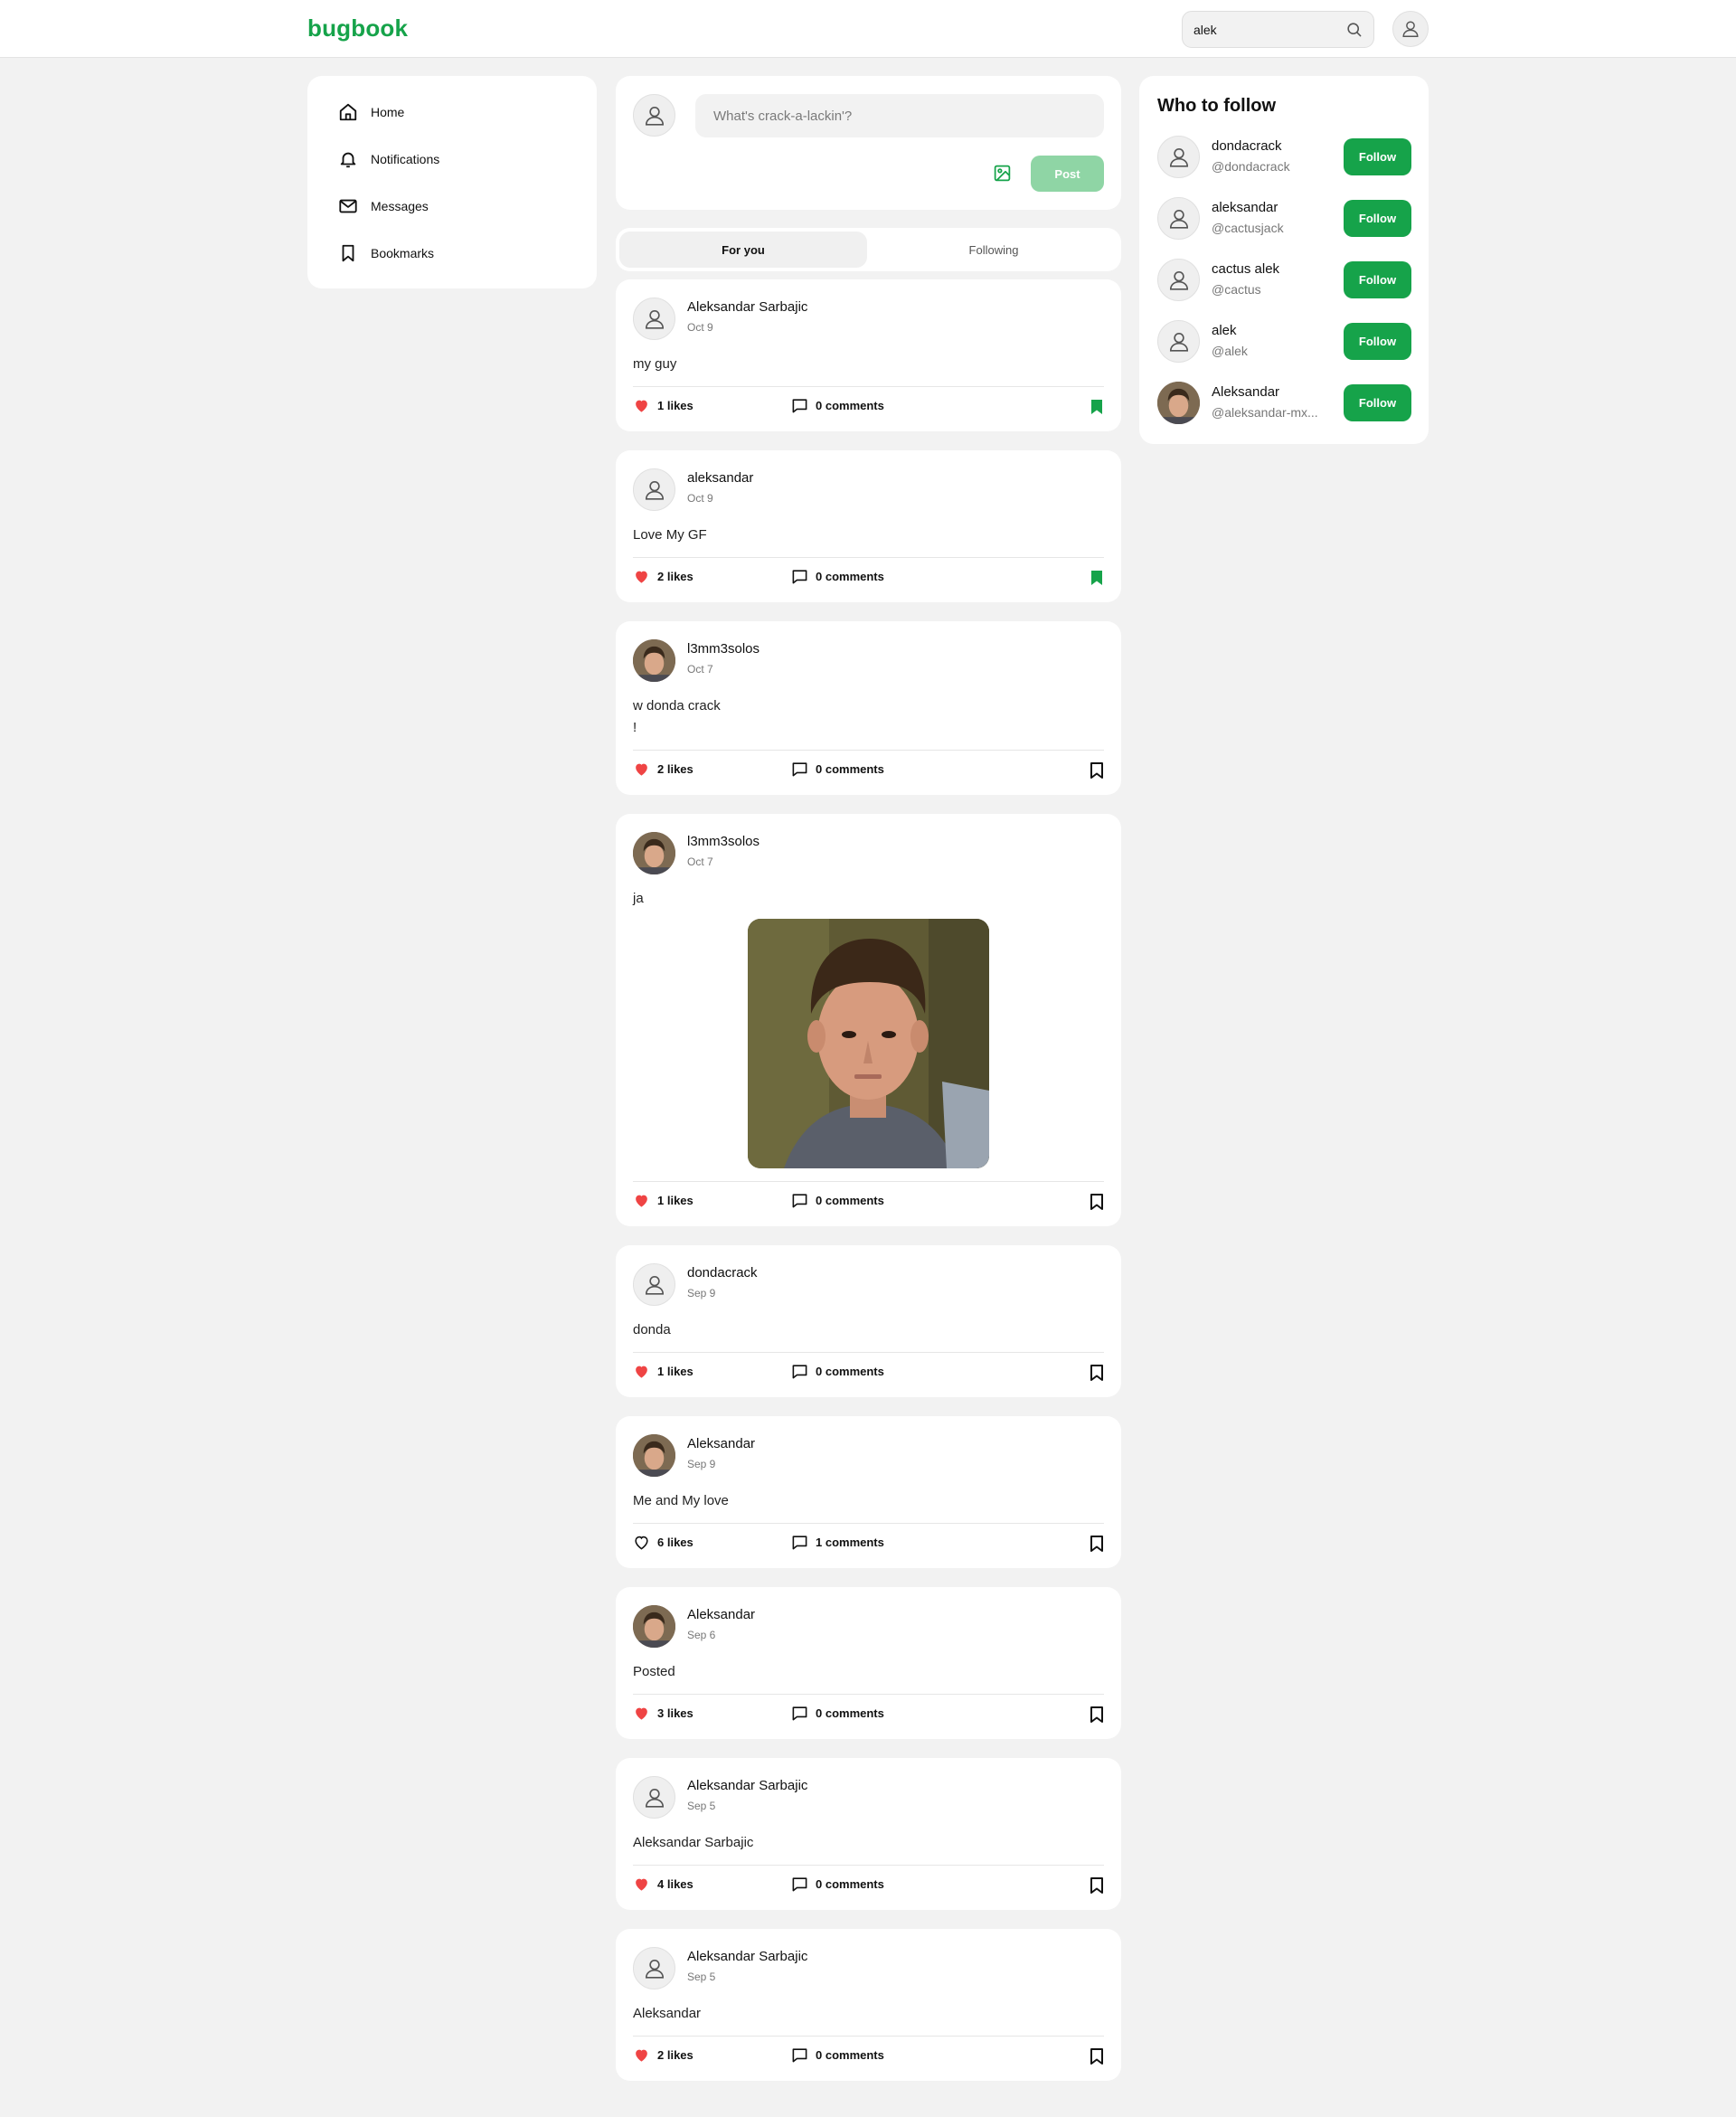 This screenshot has width=1736, height=2117. What do you see at coordinates (638, 898) in the screenshot?
I see `post-content-line: ja` at bounding box center [638, 898].